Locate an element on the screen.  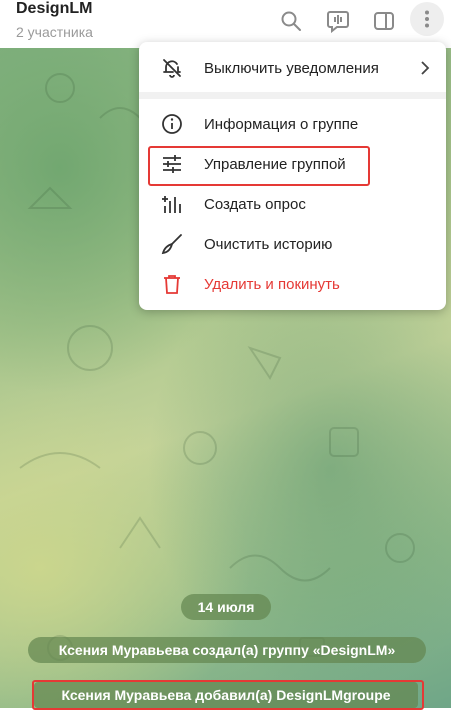
manage-group-highlight-box is located at coordinates (259, 166).